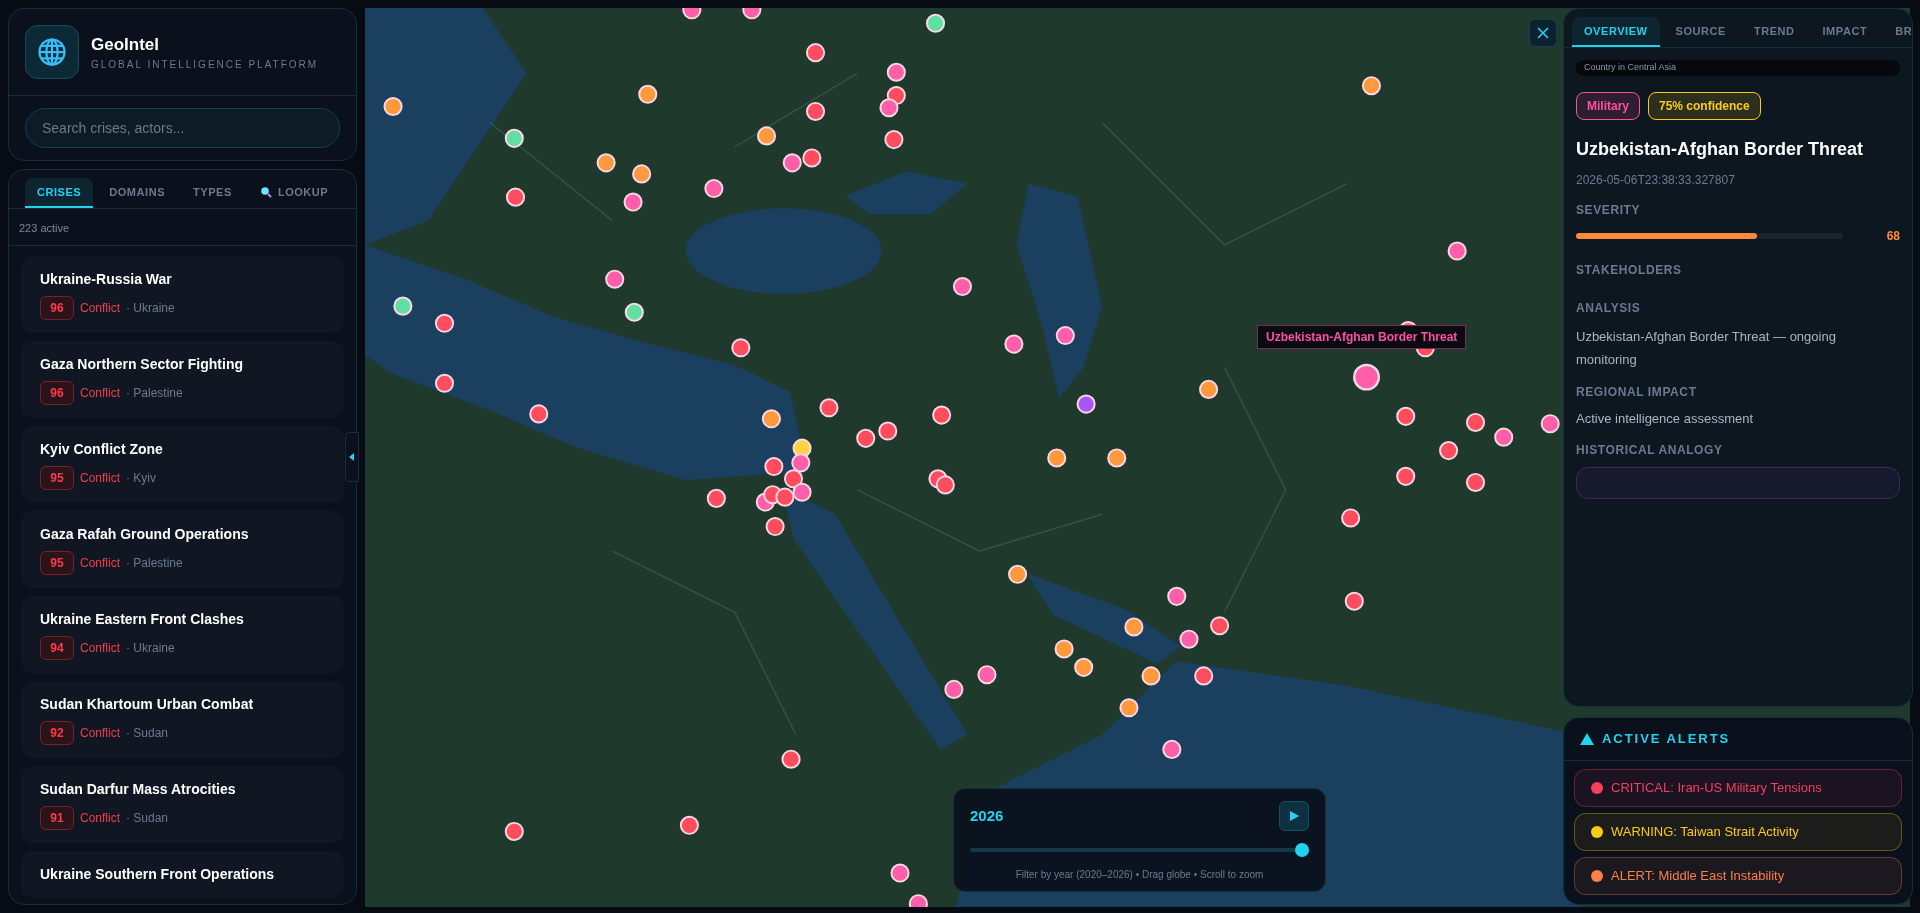 This screenshot has width=1920, height=913. I want to click on play-icon, so click(1294, 816).